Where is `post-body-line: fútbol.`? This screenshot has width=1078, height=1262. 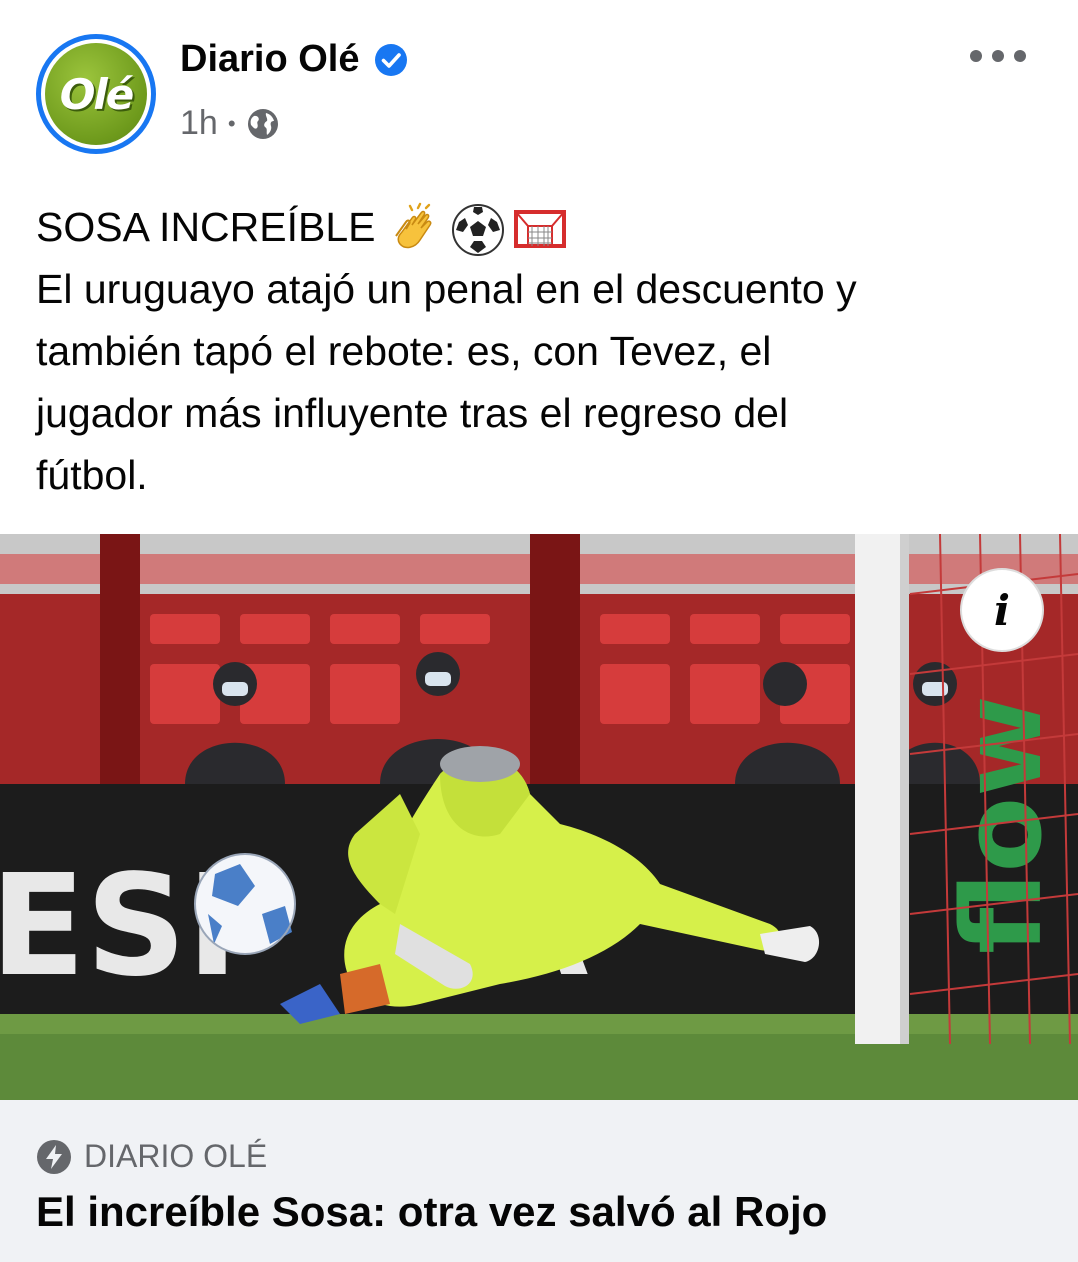 post-body-line: fútbol. is located at coordinates (92, 475).